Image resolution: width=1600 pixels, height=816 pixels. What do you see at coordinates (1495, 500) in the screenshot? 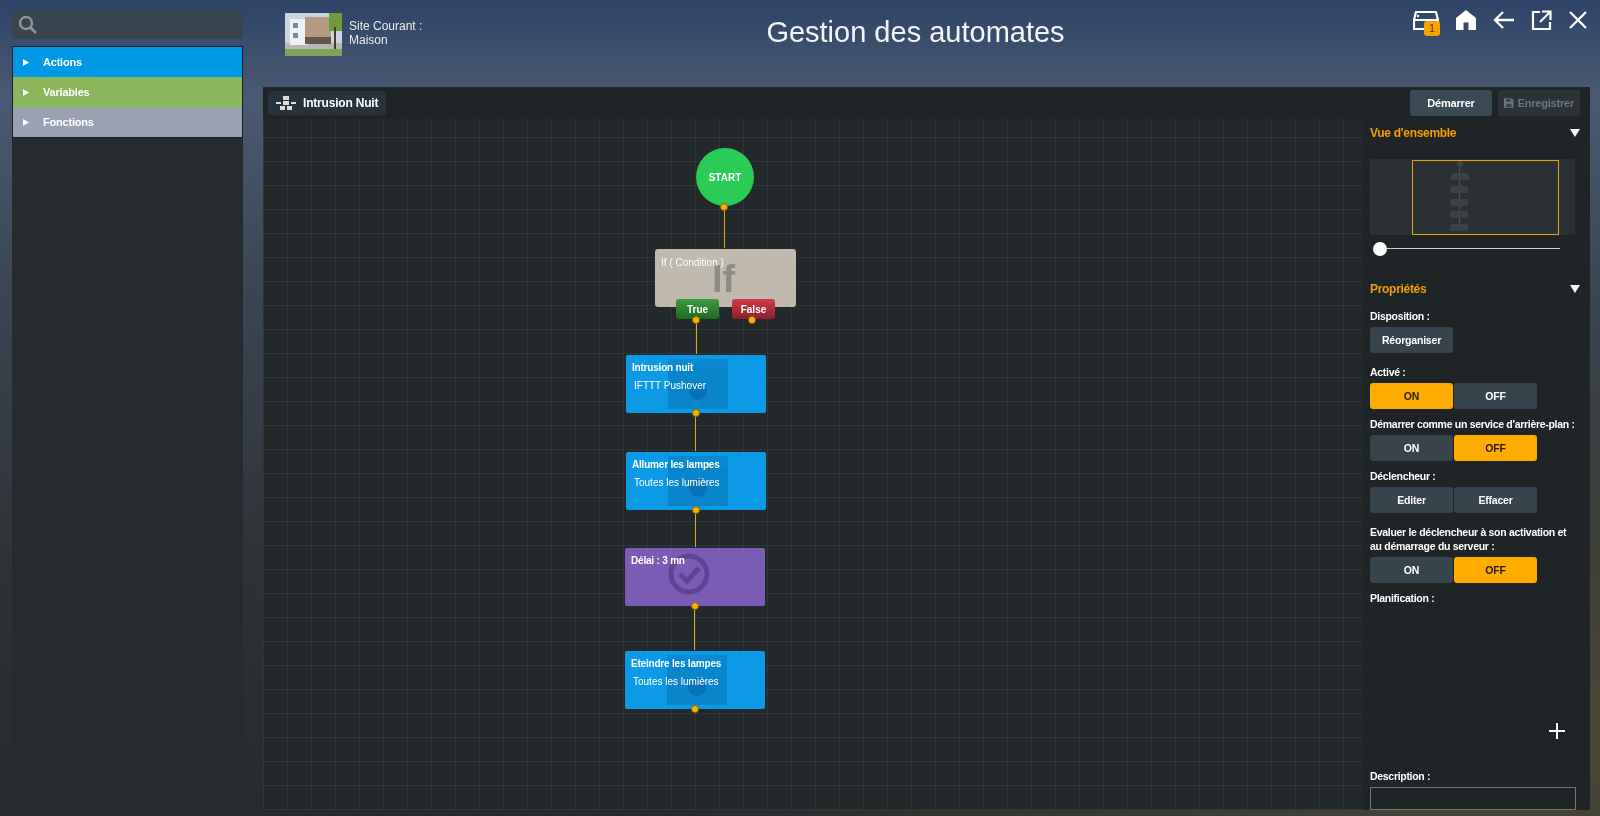
I see `property-button: Effacer` at bounding box center [1495, 500].